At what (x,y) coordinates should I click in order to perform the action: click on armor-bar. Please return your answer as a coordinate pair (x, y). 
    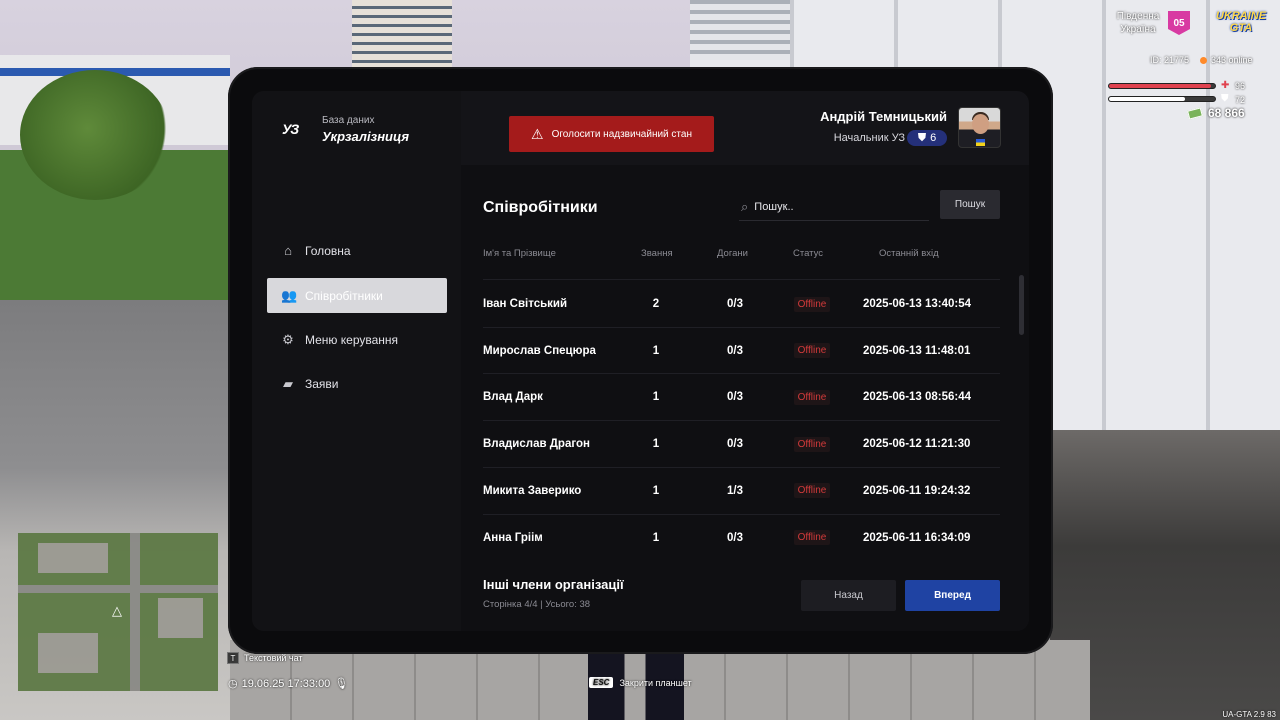
    Looking at the image, I should click on (1162, 99).